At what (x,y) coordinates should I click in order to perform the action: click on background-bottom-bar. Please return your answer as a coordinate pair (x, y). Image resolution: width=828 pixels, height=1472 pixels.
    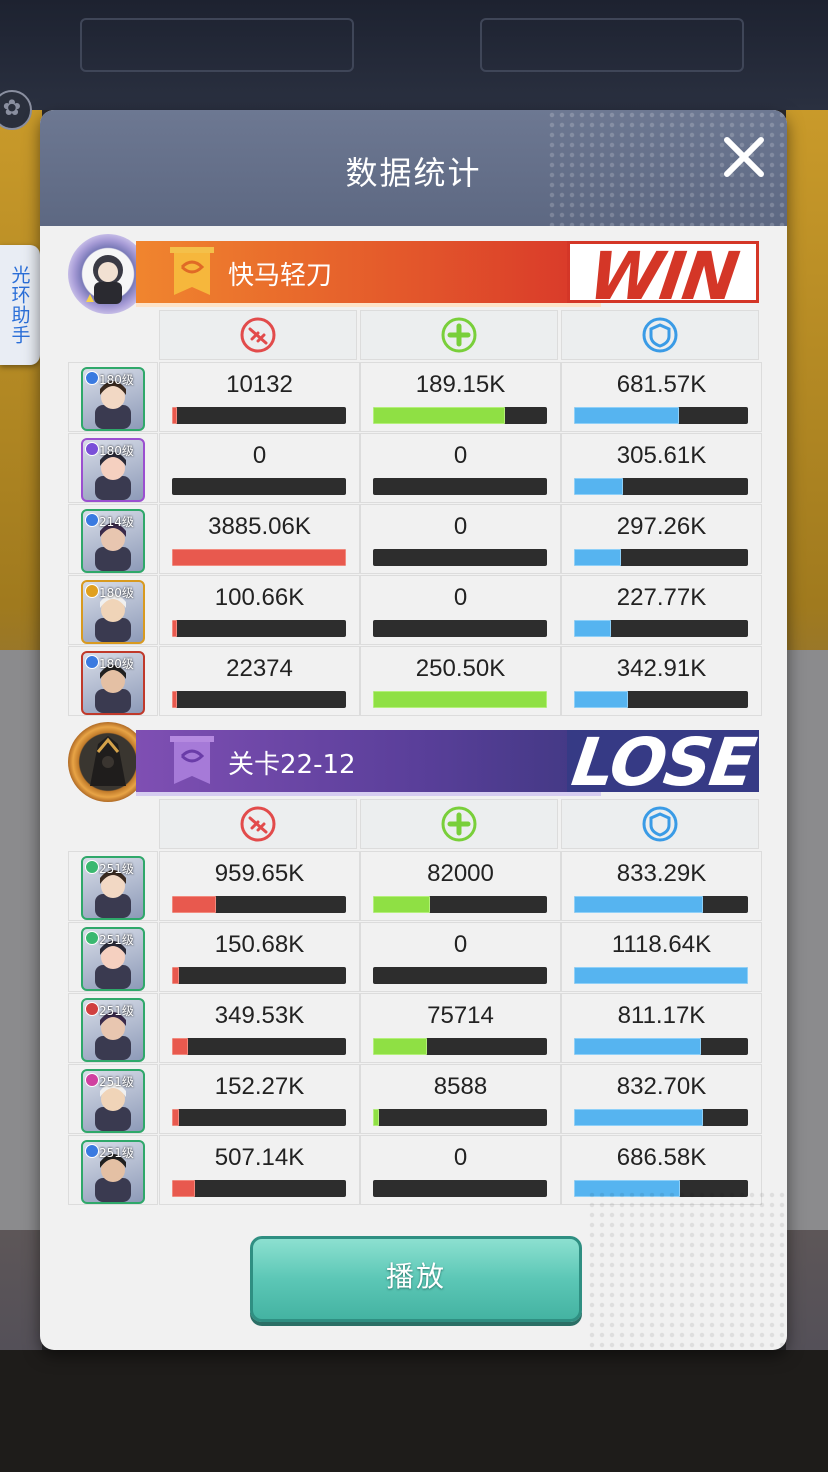
    Looking at the image, I should click on (414, 1411).